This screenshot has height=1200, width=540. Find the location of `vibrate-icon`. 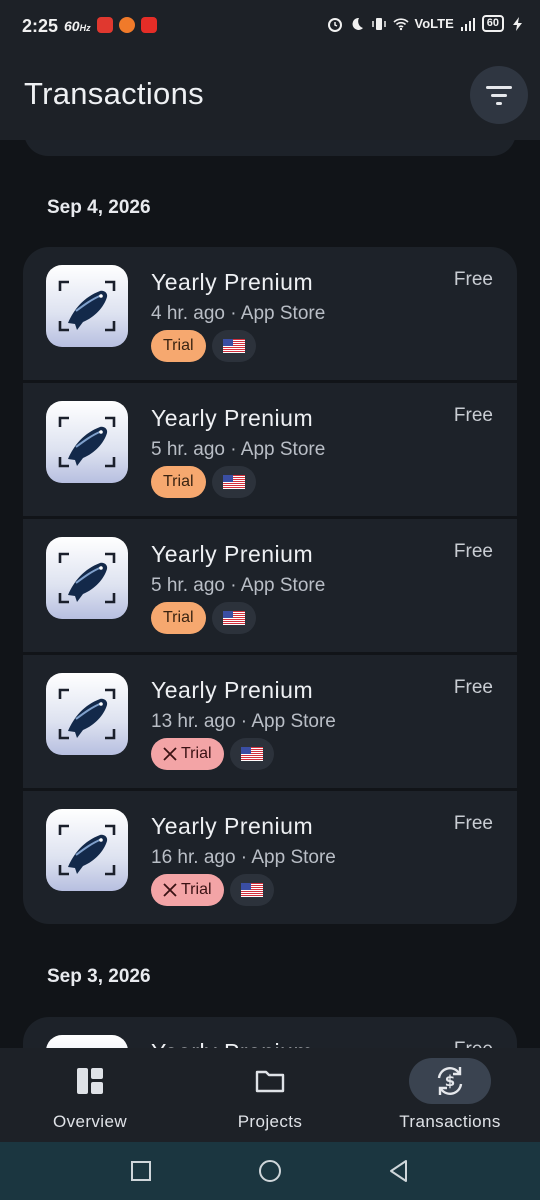

vibrate-icon is located at coordinates (378, 23).